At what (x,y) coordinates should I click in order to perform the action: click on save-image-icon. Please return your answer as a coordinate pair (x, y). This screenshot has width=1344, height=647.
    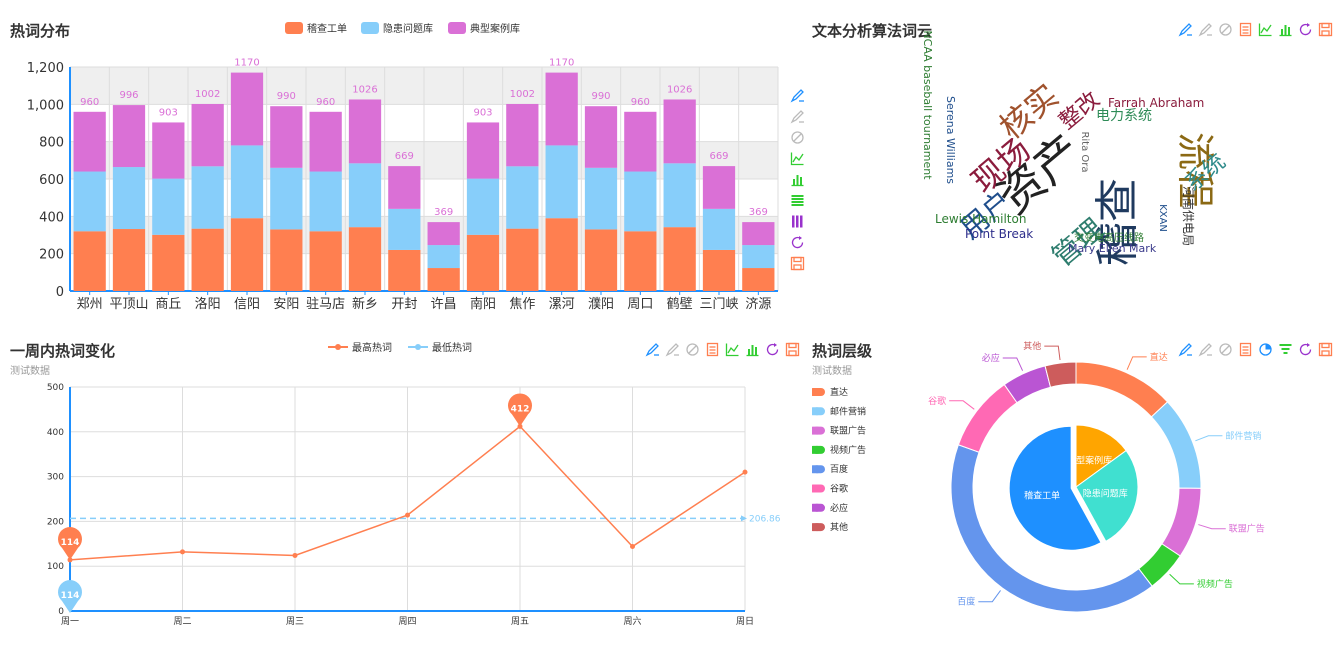
    Looking at the image, I should click on (797, 263).